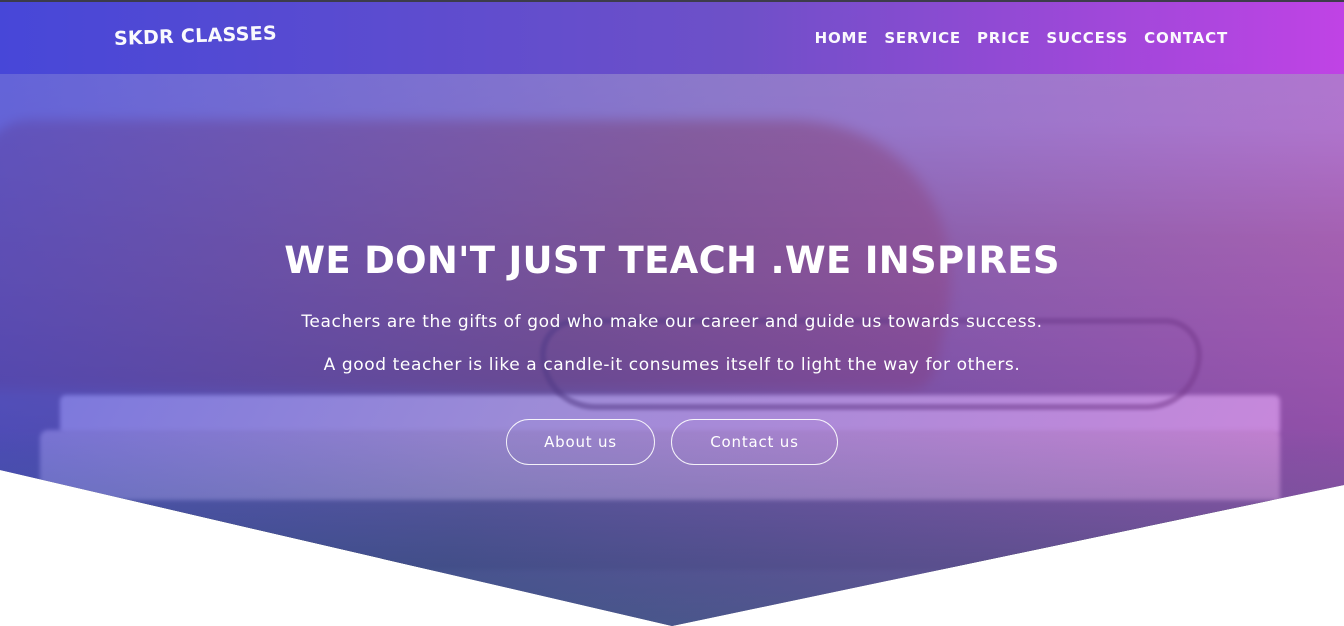  What do you see at coordinates (1003, 38) in the screenshot?
I see `nav-price: PRICE` at bounding box center [1003, 38].